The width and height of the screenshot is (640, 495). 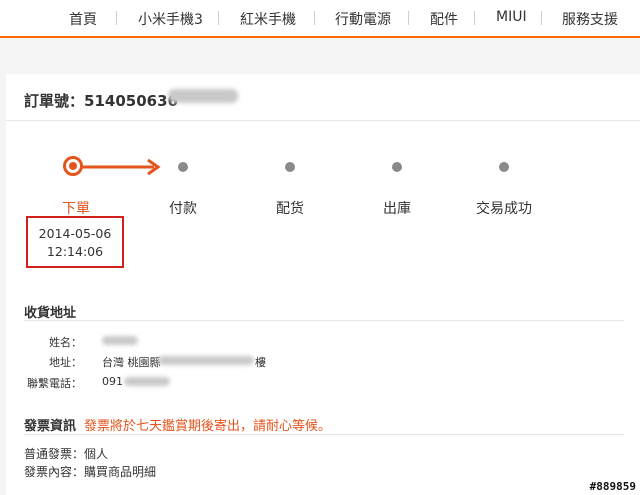 I want to click on nav-item-powerbank: 行動電源, so click(x=363, y=19).